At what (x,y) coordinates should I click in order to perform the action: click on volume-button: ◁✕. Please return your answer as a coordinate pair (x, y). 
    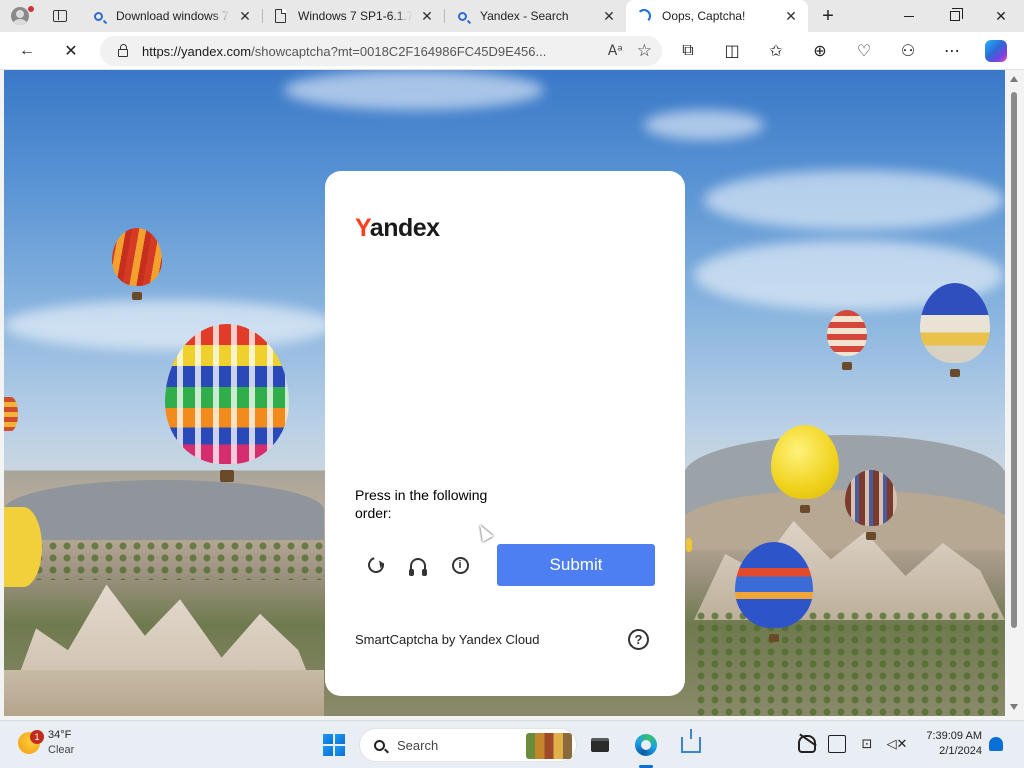
    Looking at the image, I should click on (897, 744).